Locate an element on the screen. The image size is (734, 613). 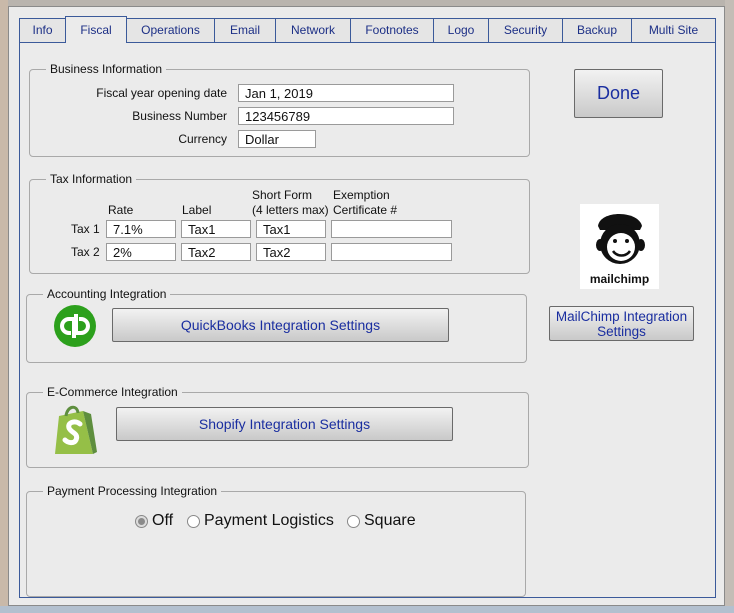
tax-2-short-form-field is located at coordinates (291, 252).